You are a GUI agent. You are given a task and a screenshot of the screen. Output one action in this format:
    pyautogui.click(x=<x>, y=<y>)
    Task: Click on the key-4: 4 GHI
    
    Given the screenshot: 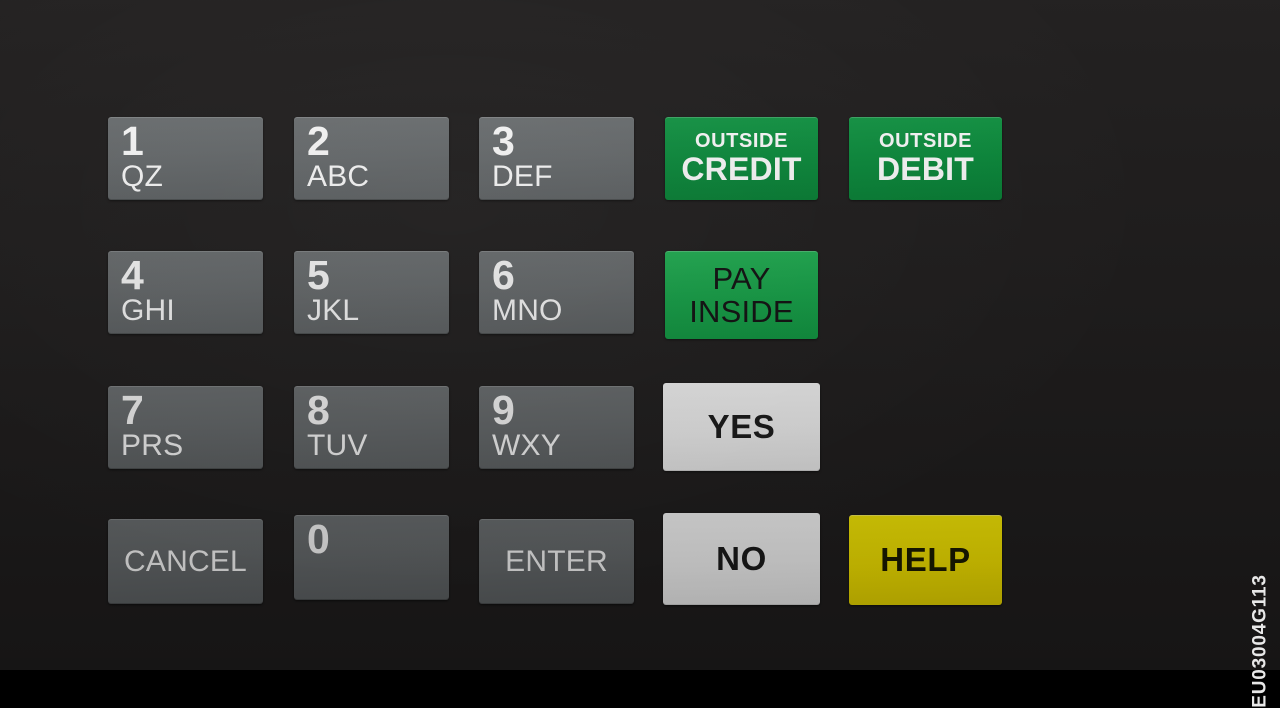 What is the action you would take?
    pyautogui.click(x=185, y=292)
    